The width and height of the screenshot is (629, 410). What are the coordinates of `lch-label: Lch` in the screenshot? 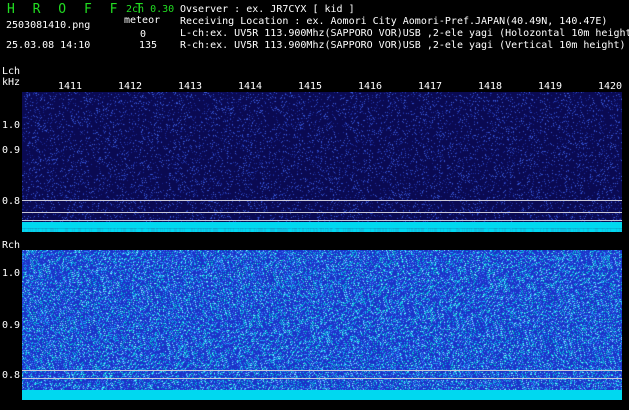 It's located at (11, 71).